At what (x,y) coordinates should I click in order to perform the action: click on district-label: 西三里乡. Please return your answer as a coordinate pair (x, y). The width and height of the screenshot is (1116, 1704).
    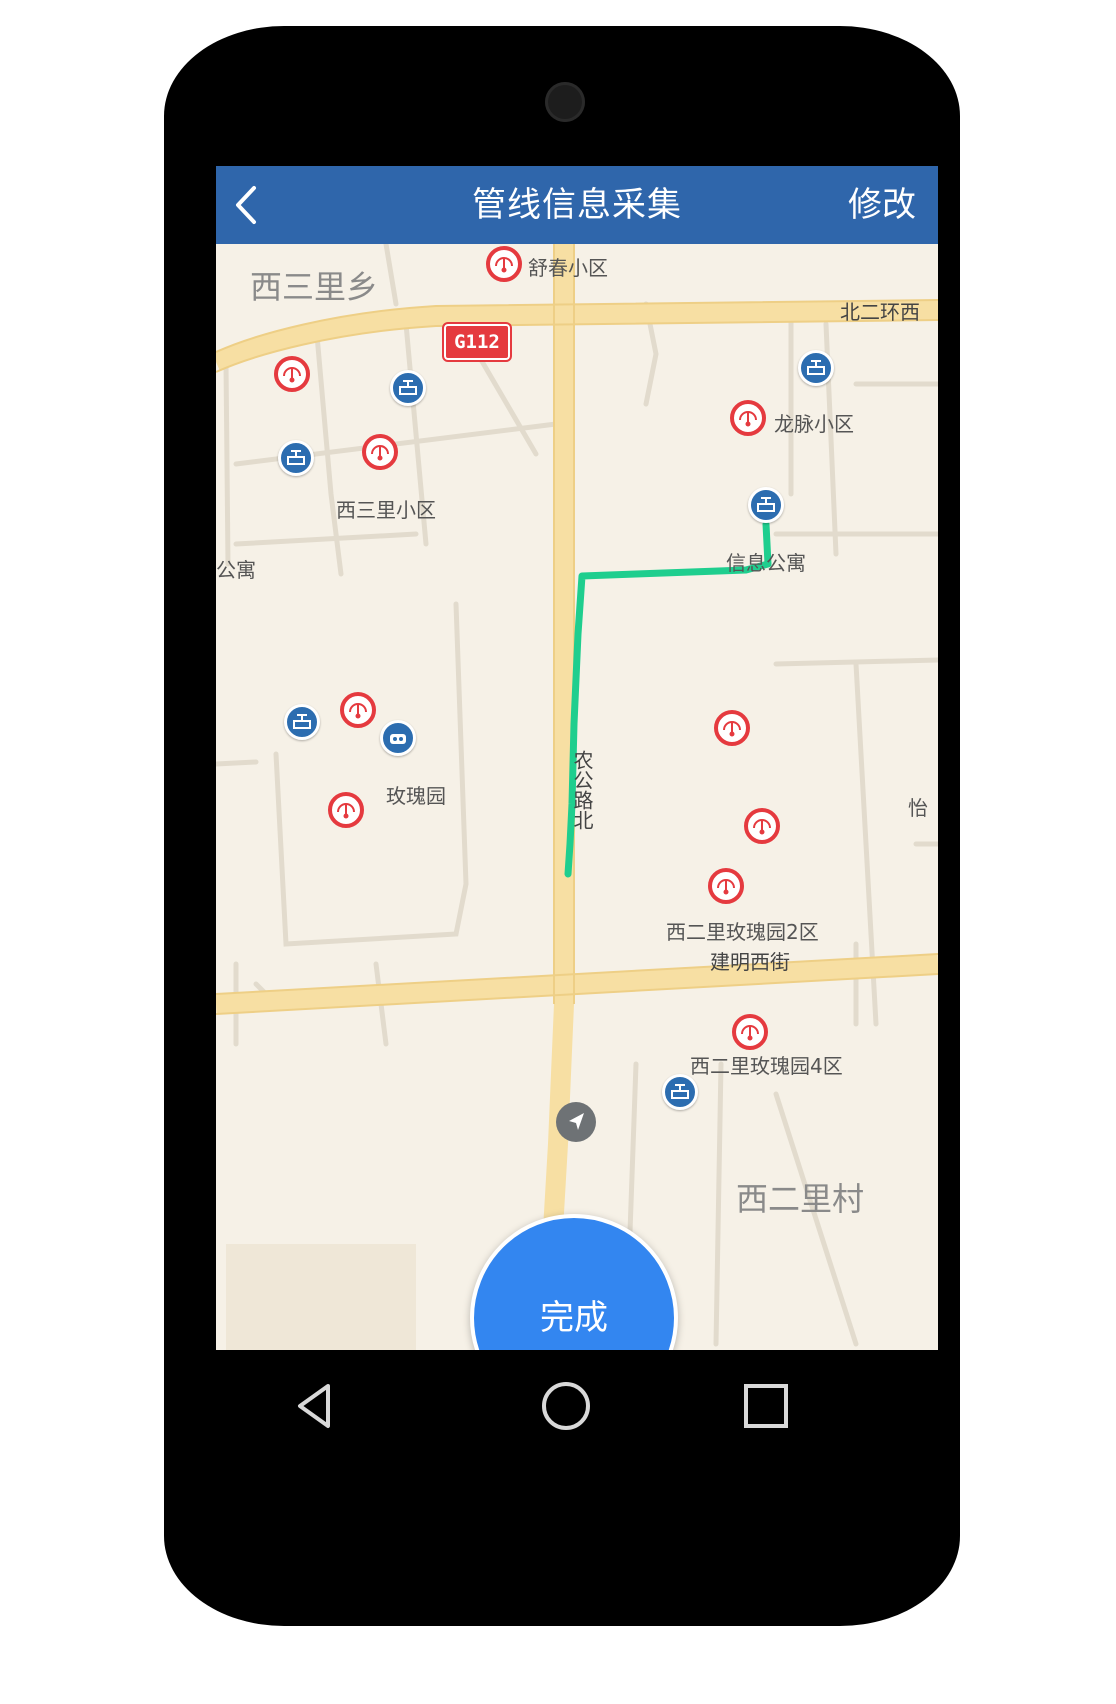
    Looking at the image, I should click on (314, 287).